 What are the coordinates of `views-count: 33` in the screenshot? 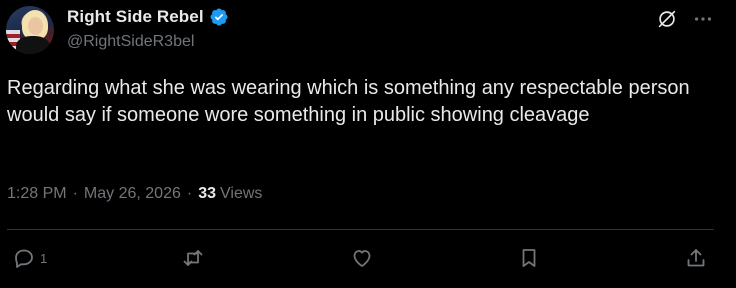 It's located at (207, 193).